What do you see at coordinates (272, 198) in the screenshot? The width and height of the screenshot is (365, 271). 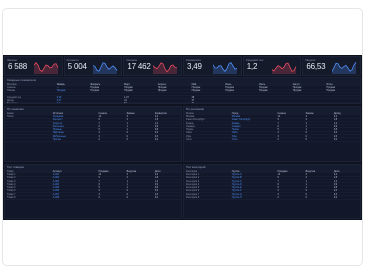 I see `table-row: Категория 8 Группа H 2 0 0,2` at bounding box center [272, 198].